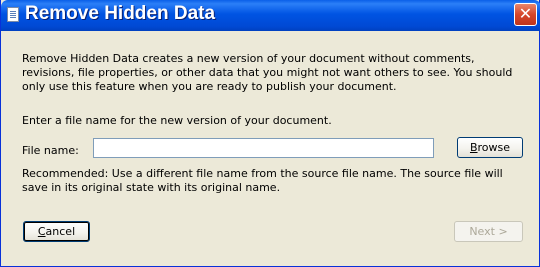 This screenshot has width=540, height=267. What do you see at coordinates (263, 148) in the screenshot?
I see `file-name-input` at bounding box center [263, 148].